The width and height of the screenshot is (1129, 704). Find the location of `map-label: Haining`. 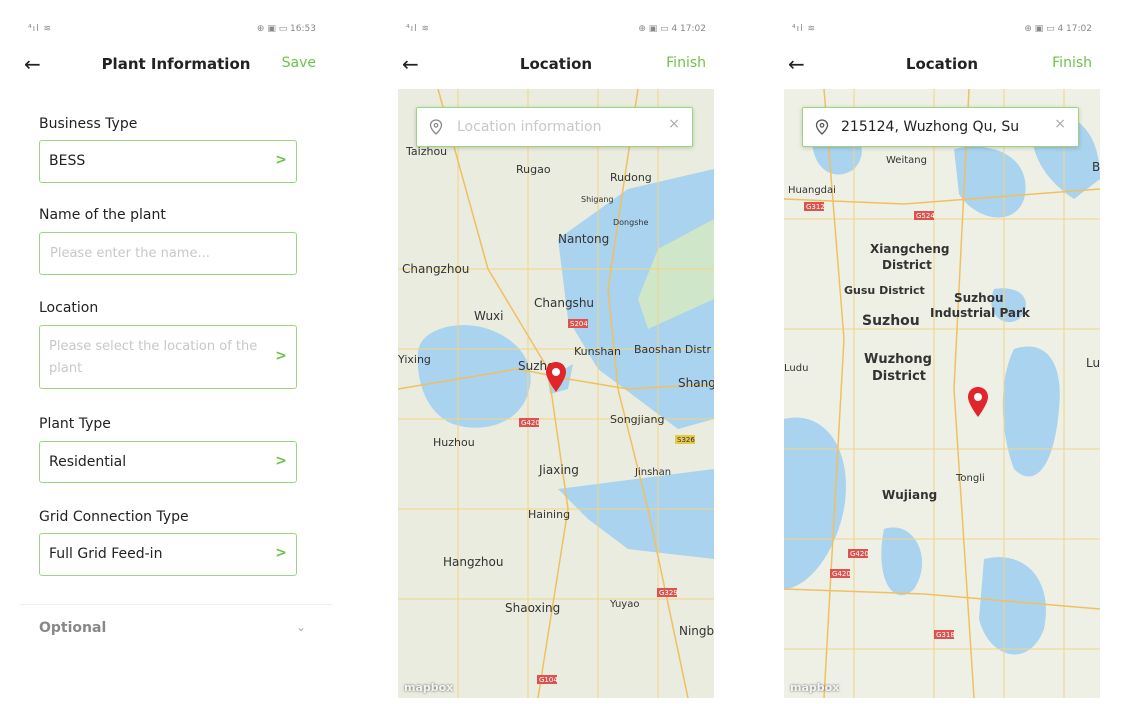

map-label: Haining is located at coordinates (549, 514).